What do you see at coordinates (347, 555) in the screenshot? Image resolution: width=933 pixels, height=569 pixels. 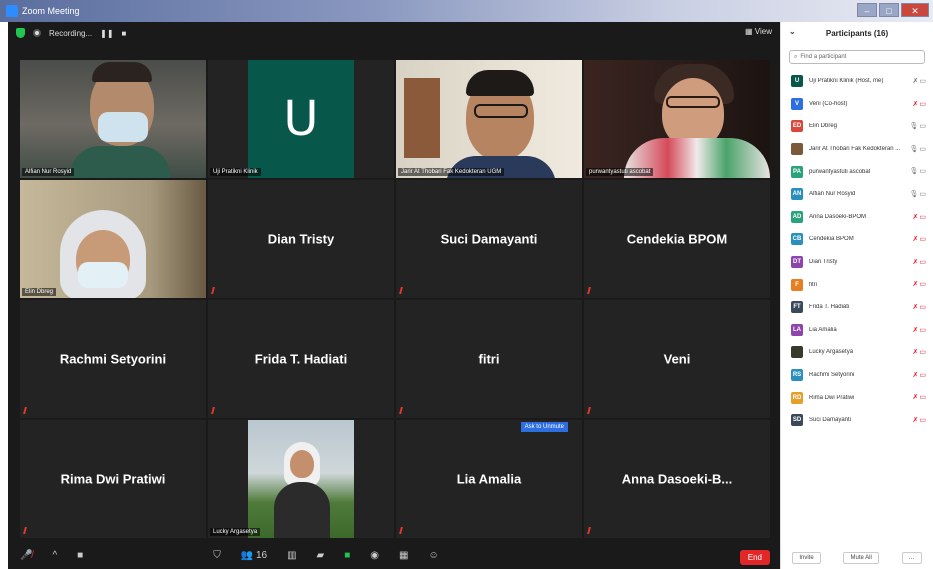 I see `share-screen-icon: ■` at bounding box center [347, 555].